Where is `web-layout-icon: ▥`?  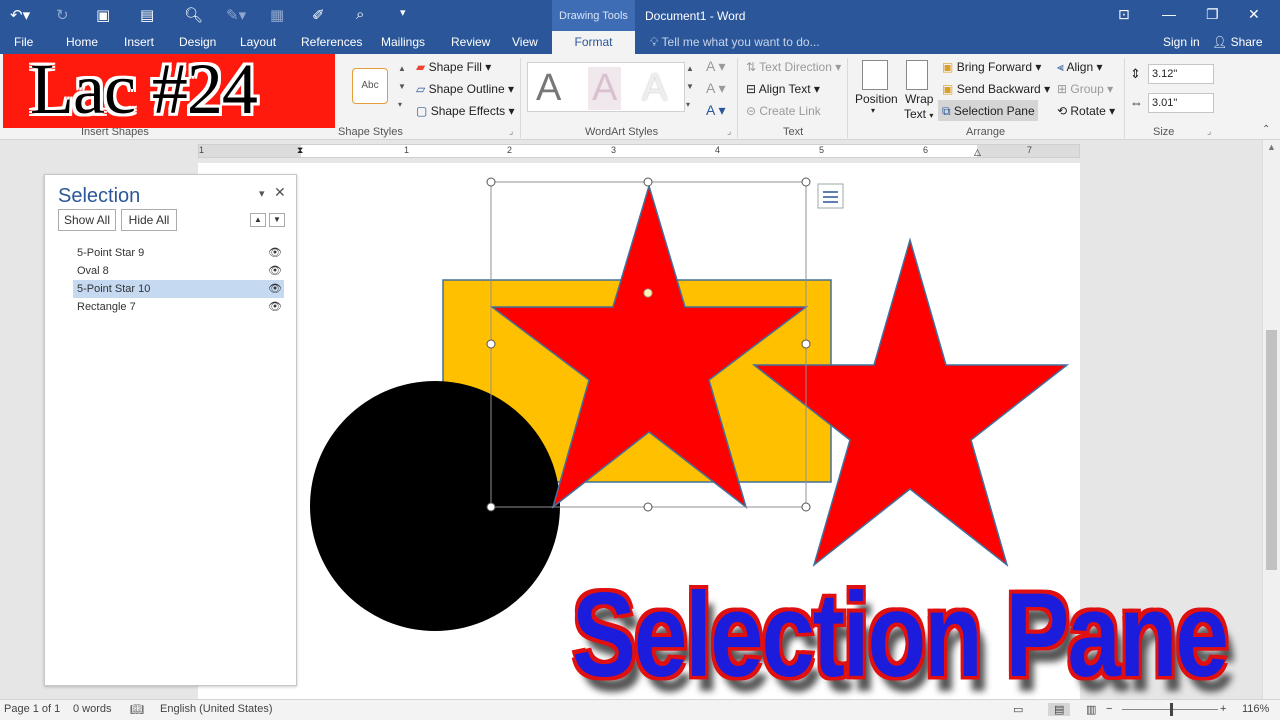
web-layout-icon: ▥ is located at coordinates (1091, 709).